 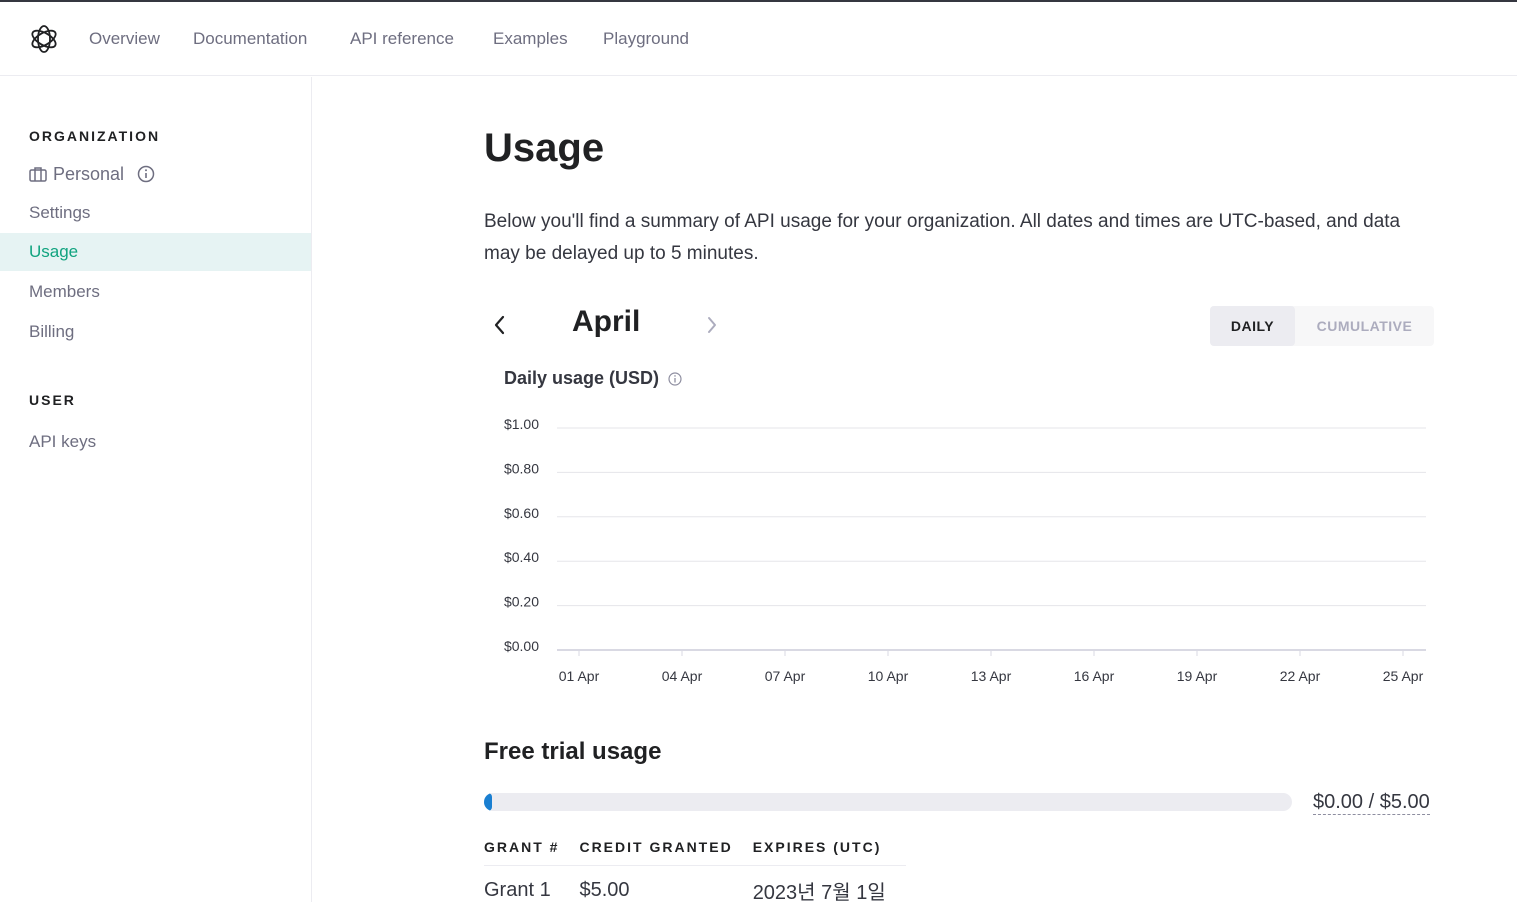 What do you see at coordinates (155, 442) in the screenshot?
I see `sidebar-item-api-keys: API keys` at bounding box center [155, 442].